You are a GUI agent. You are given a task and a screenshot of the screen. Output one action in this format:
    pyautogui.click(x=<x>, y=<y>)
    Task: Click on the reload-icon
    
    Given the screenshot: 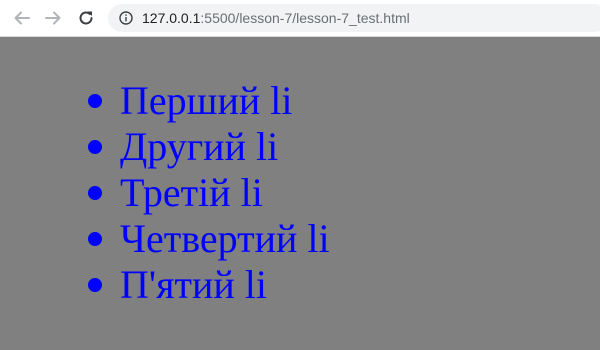 What is the action you would take?
    pyautogui.click(x=86, y=18)
    